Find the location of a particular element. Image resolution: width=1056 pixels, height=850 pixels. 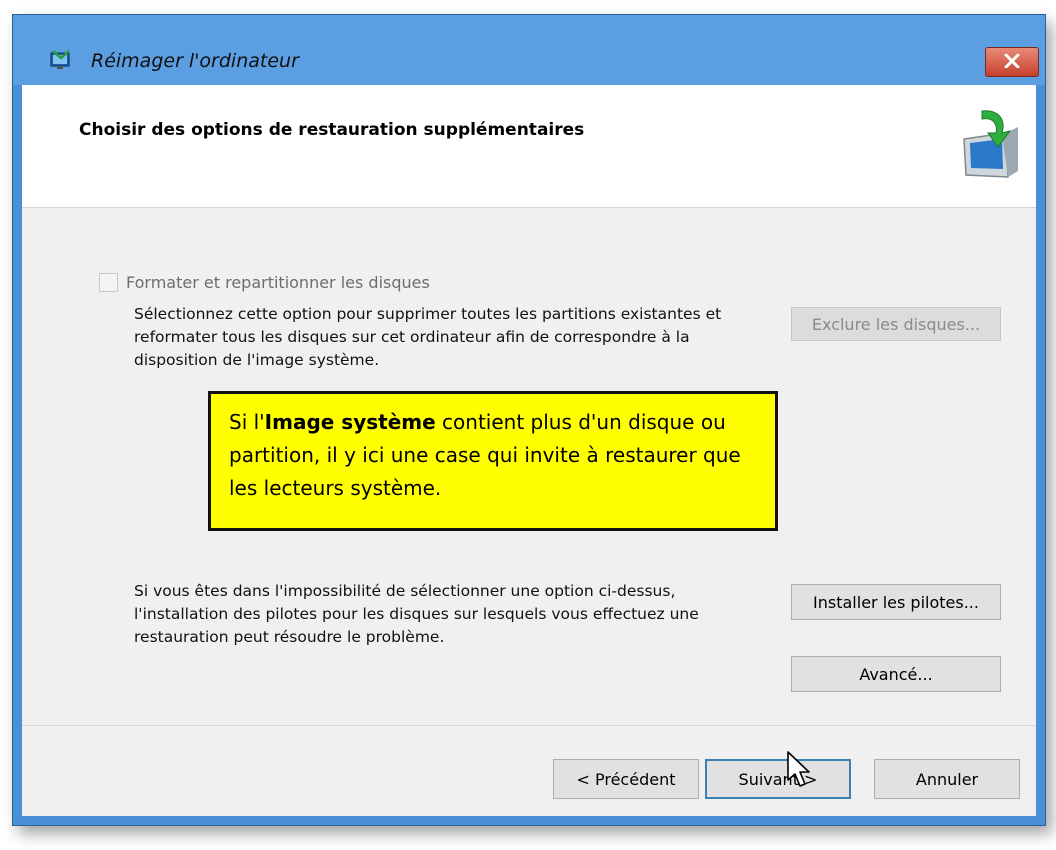

title-bar: Réimager l'ordinateur is located at coordinates (529, 50).